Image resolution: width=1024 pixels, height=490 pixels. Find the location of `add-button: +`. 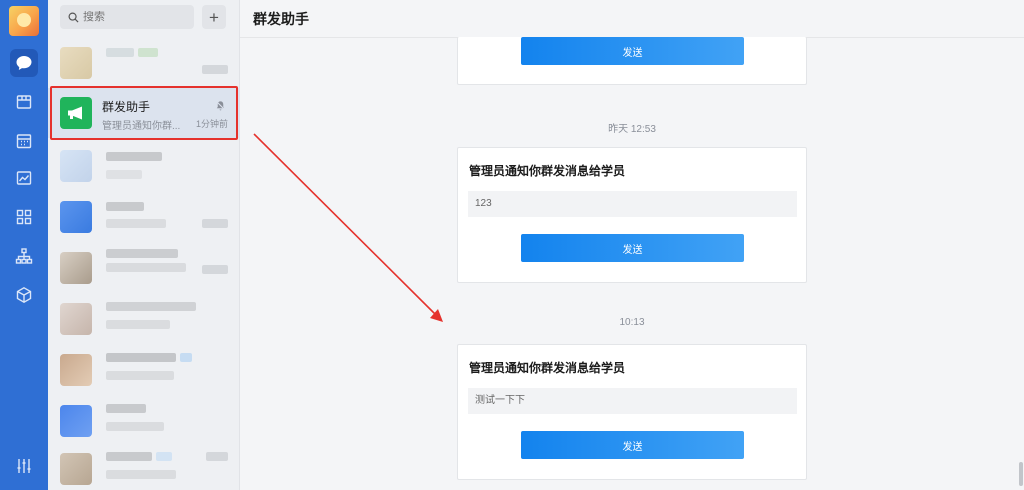

add-button: + is located at coordinates (214, 17).